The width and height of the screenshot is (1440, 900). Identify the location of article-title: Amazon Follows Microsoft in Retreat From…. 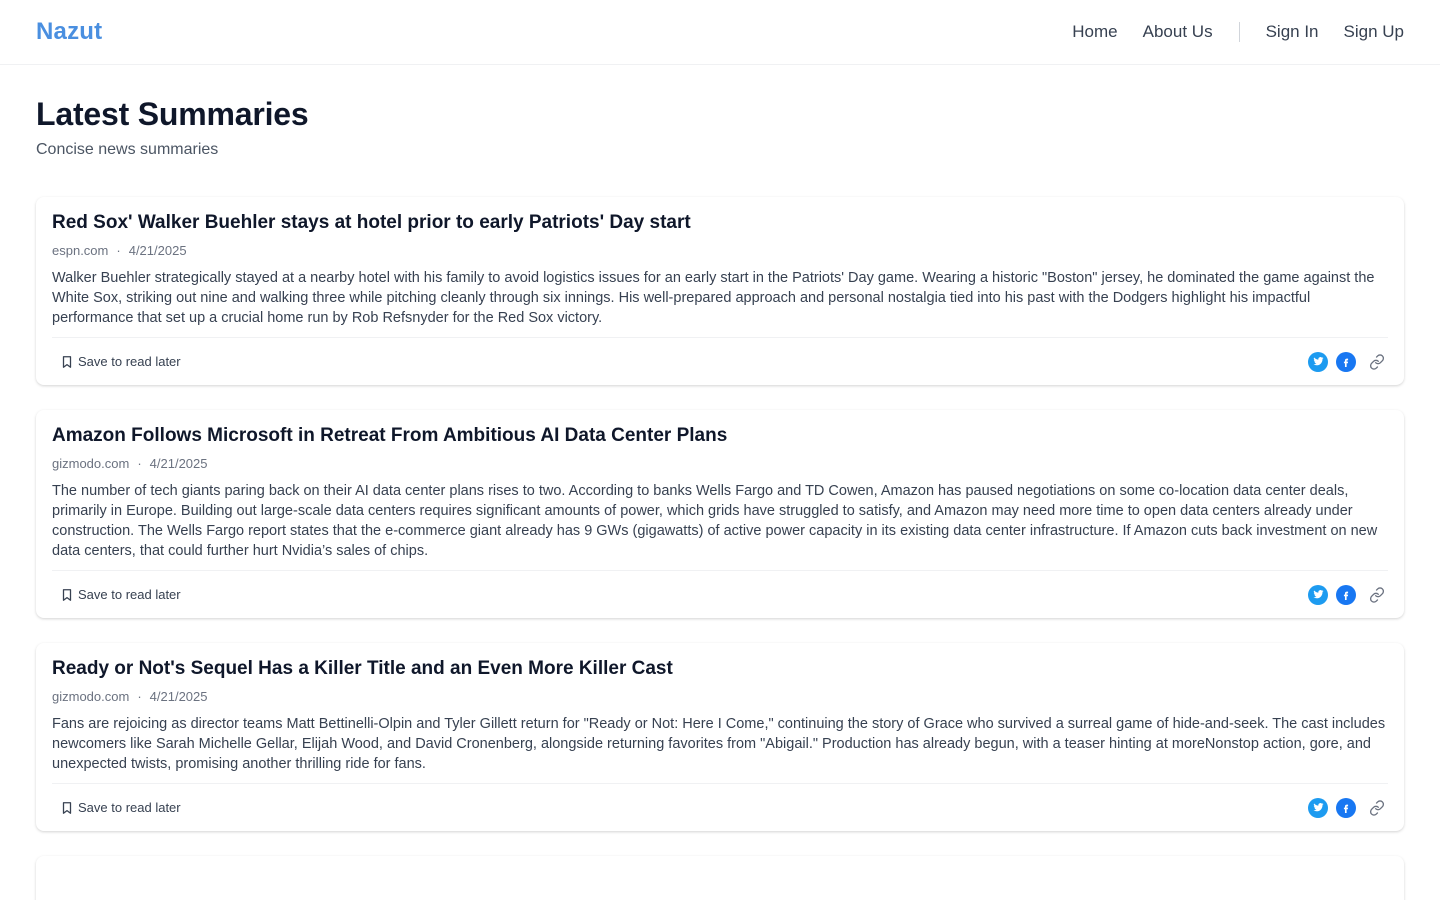
(720, 436).